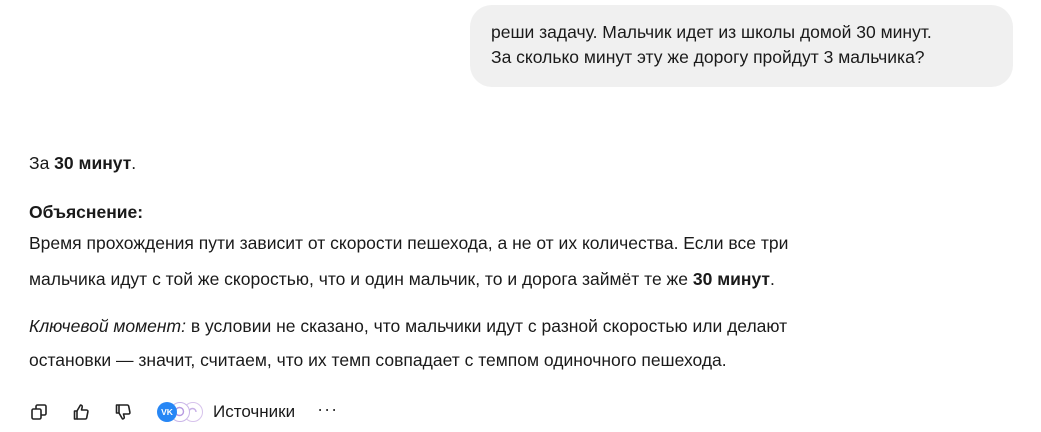 This screenshot has width=1041, height=432. I want to click on copy-icon, so click(39, 412).